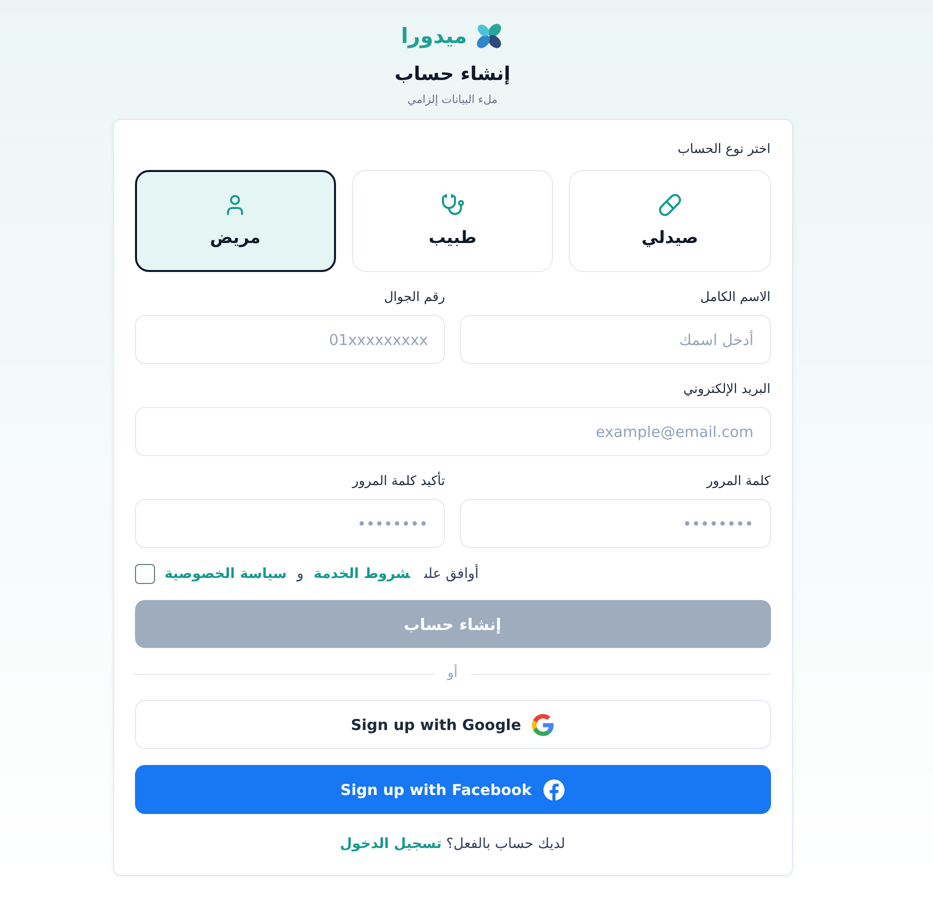 Image resolution: width=933 pixels, height=899 pixels. Describe the element at coordinates (453, 844) in the screenshot. I see `login-prompt: لديك حساب بالفعل؟ تسجيل الدخول` at that location.